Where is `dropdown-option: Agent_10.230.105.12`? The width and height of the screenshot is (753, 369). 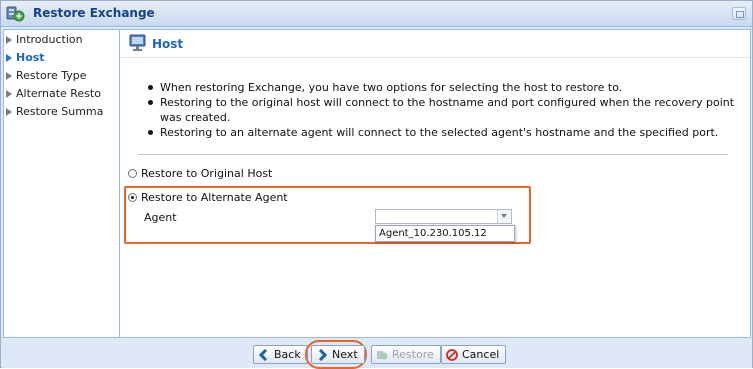 dropdown-option: Agent_10.230.105.12 is located at coordinates (433, 234).